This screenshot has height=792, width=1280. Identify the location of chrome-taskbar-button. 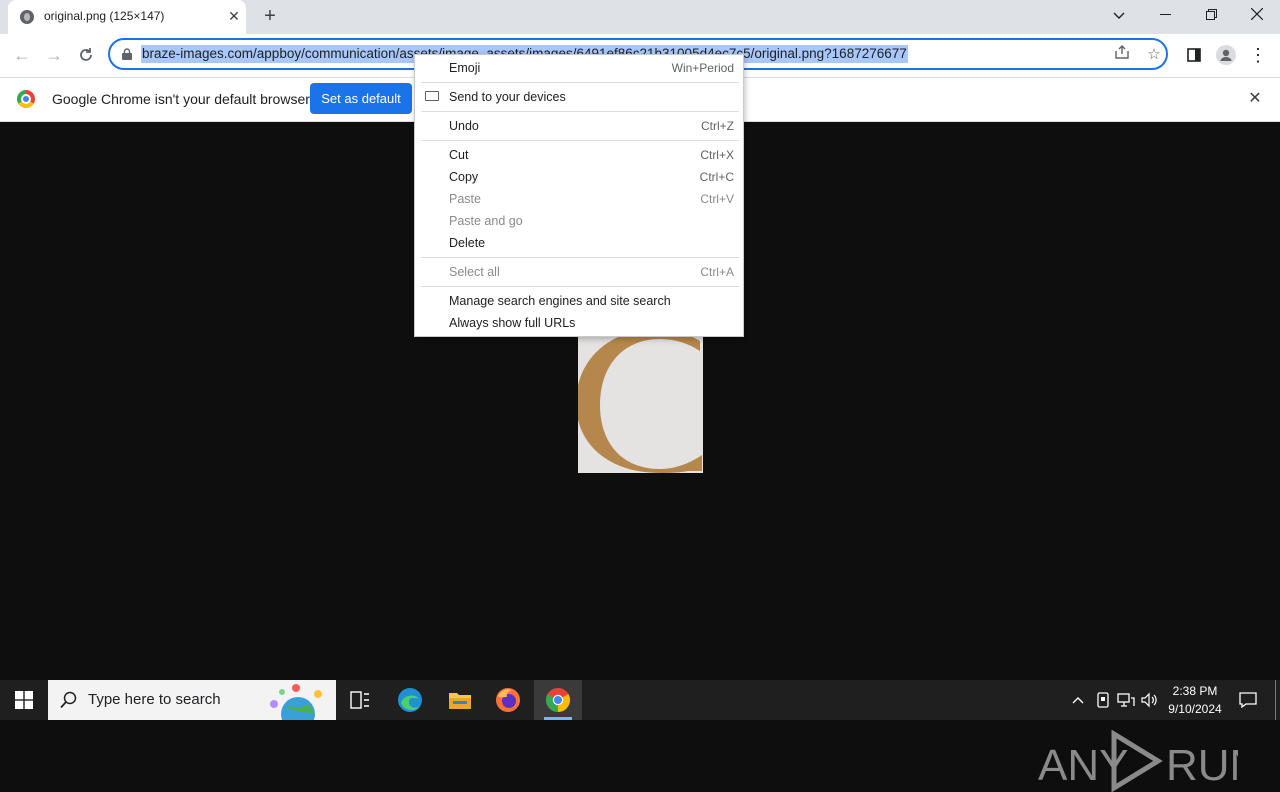
(558, 700).